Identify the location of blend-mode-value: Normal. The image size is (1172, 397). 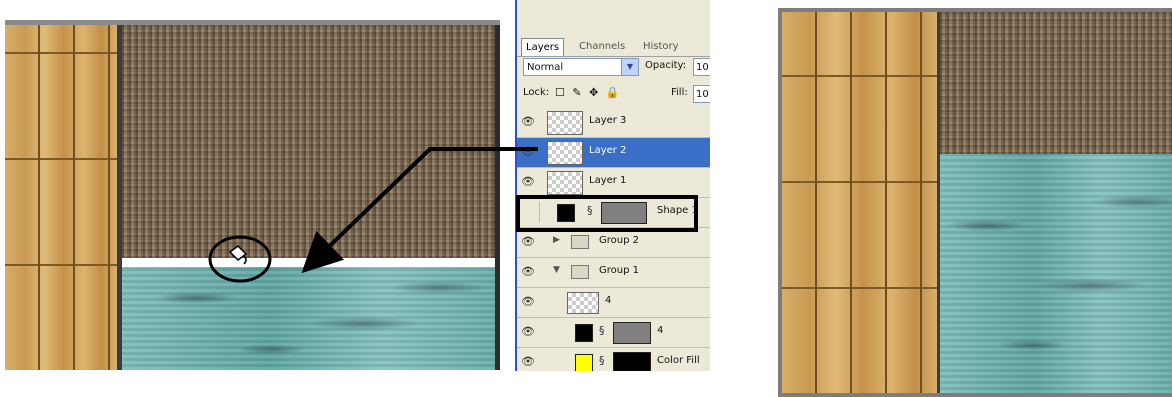
(545, 67).